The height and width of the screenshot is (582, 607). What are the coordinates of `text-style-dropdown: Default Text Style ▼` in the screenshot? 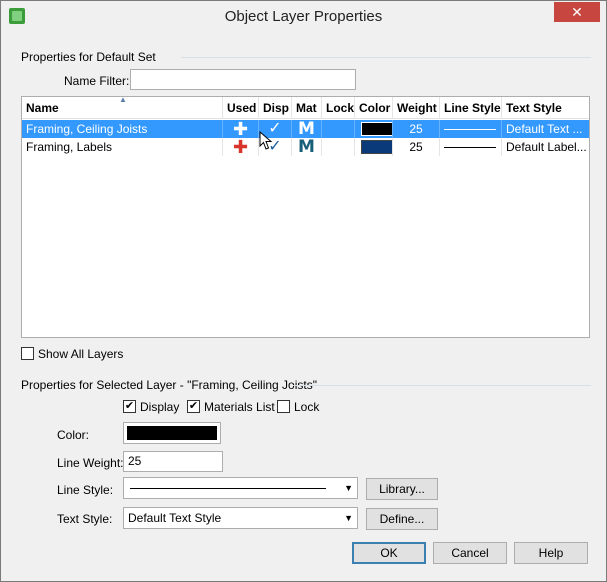 It's located at (240, 518).